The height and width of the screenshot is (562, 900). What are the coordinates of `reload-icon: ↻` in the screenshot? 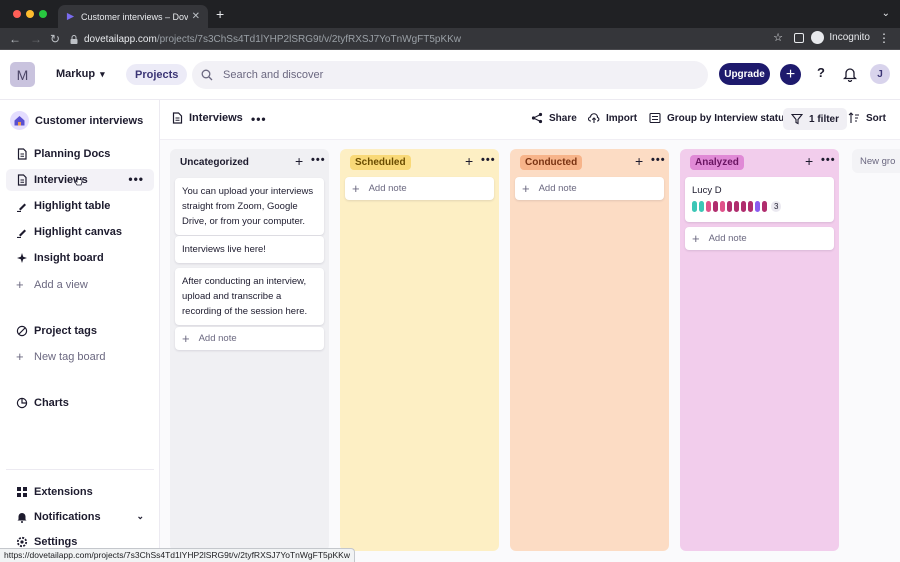 It's located at (55, 39).